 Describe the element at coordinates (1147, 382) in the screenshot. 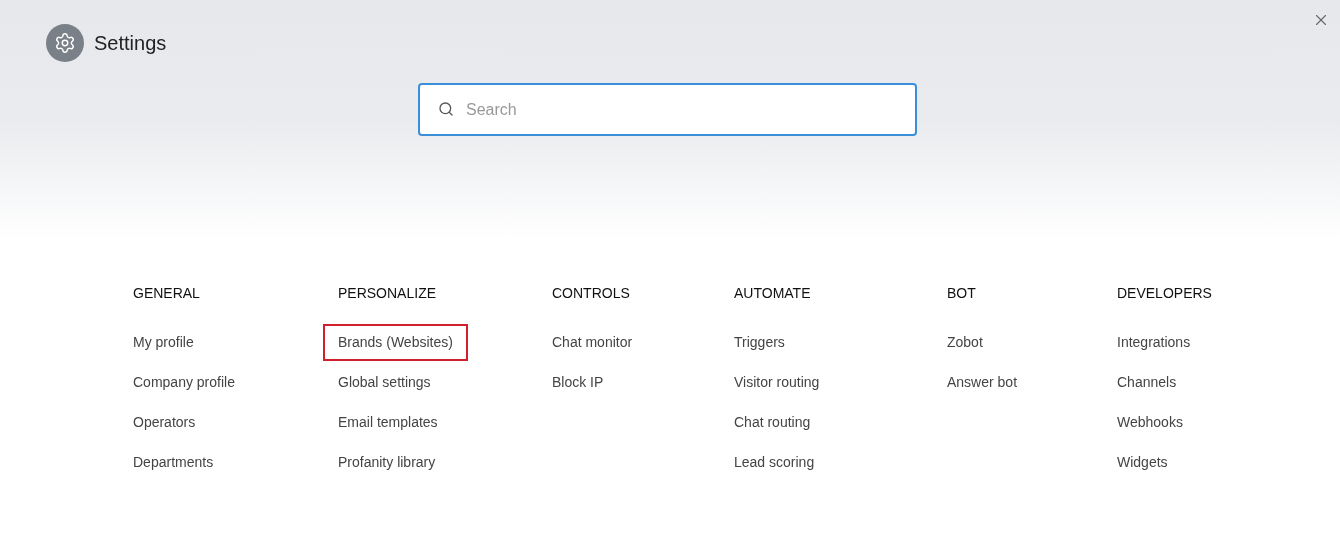

I see `settings-link: Channels` at that location.